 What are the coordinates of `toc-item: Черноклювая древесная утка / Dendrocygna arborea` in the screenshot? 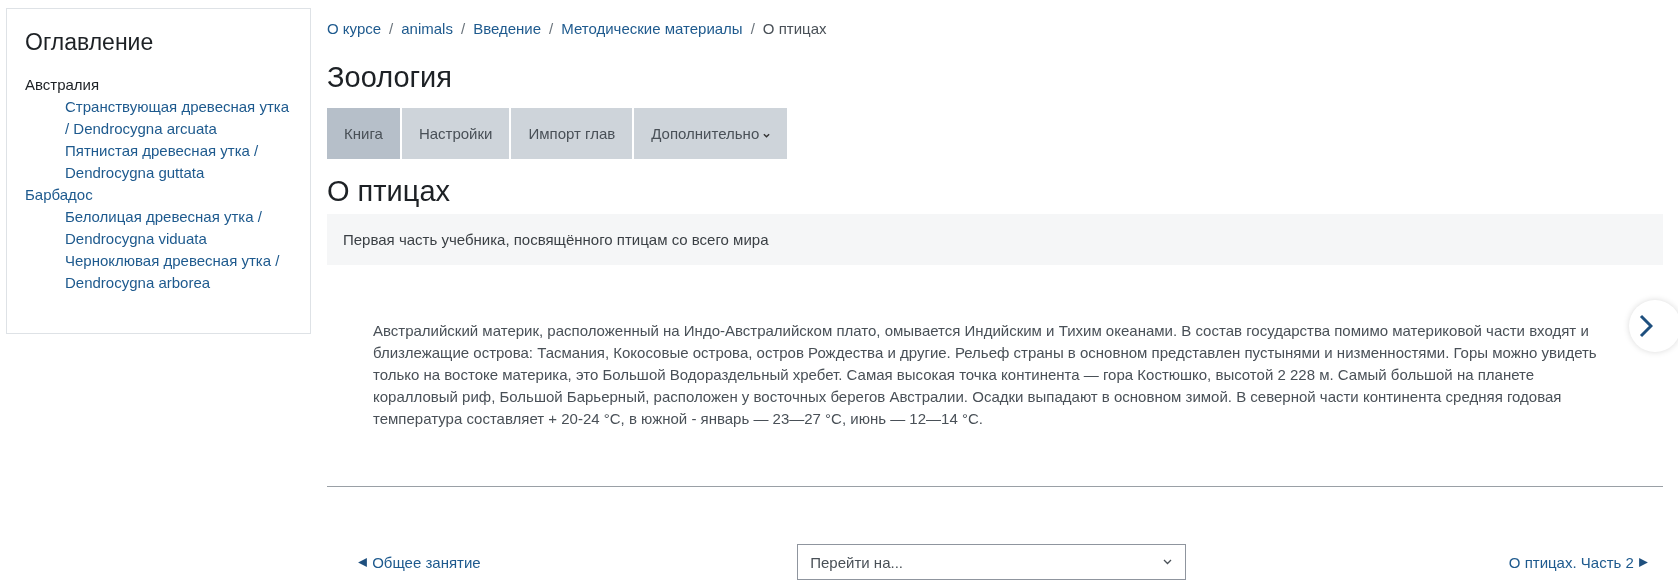 It's located at (158, 272).